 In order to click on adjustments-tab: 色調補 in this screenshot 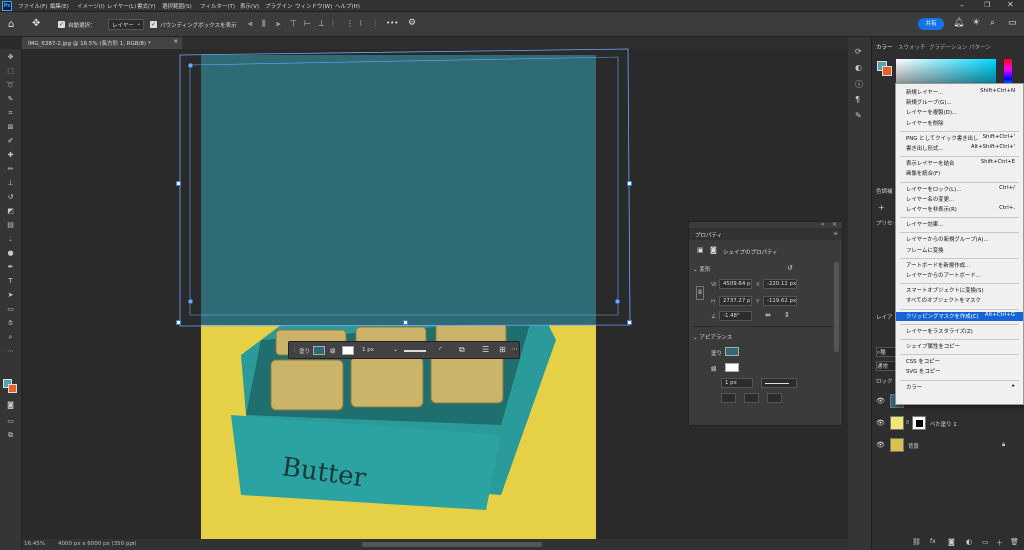, I will do `click(884, 191)`.